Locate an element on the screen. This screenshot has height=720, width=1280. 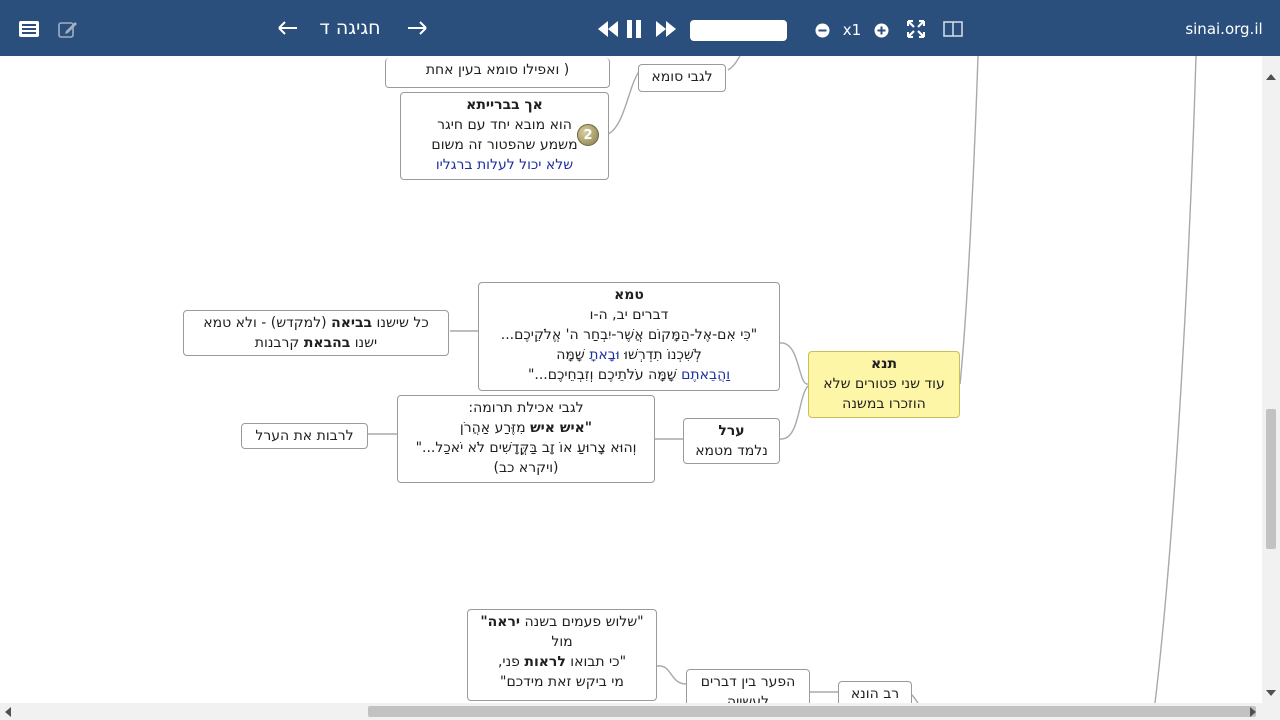
fullscreen-icon is located at coordinates (916, 29).